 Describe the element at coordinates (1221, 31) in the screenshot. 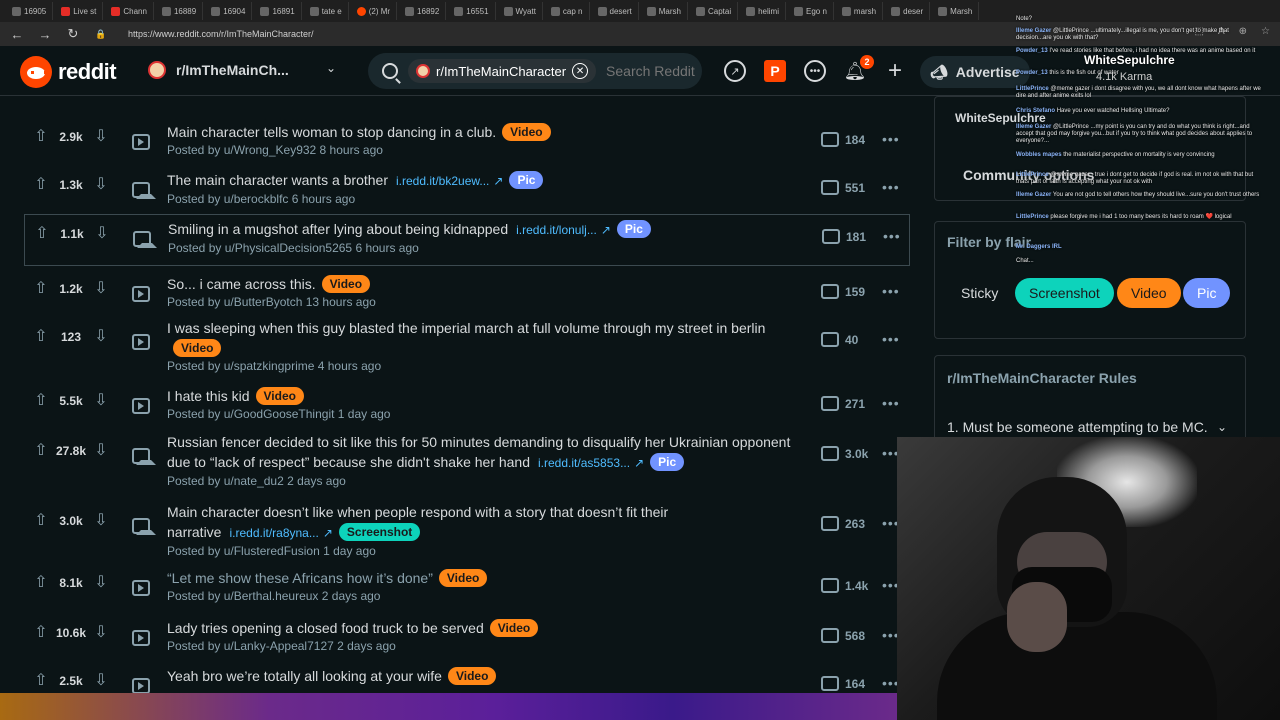

I see `translate-icon: A` at that location.